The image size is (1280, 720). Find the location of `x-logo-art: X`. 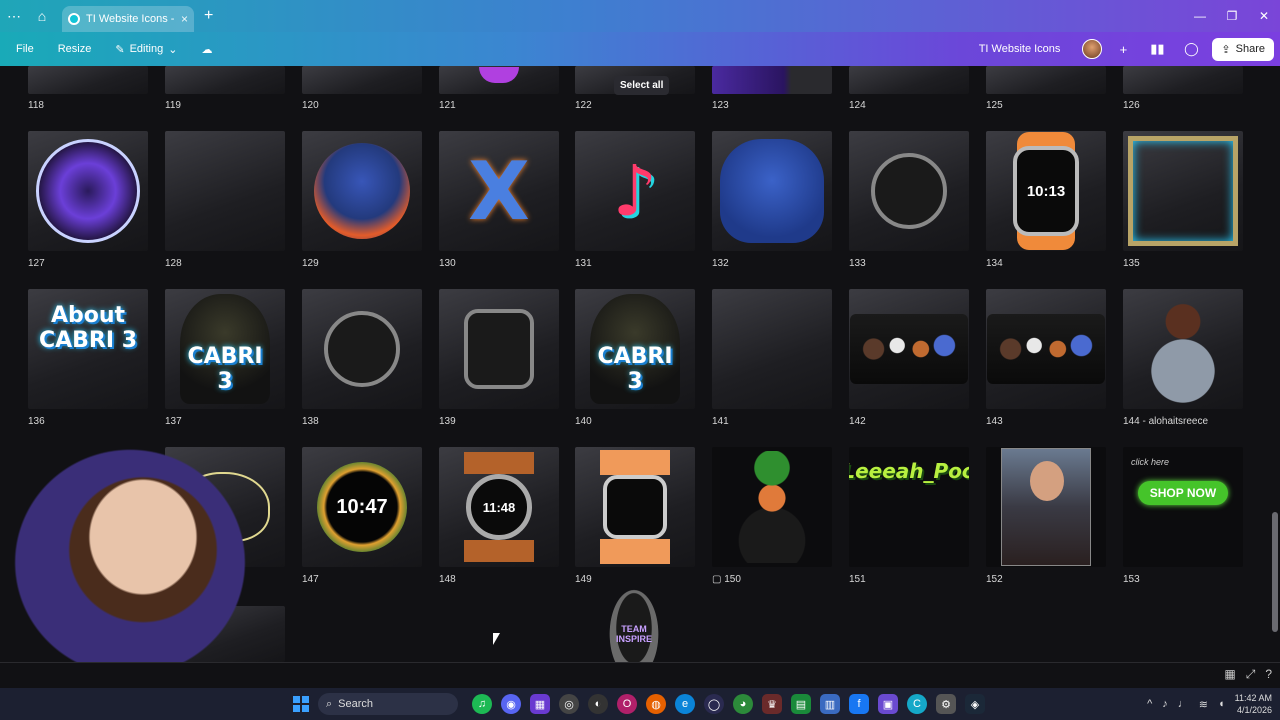

x-logo-art: X is located at coordinates (499, 191).